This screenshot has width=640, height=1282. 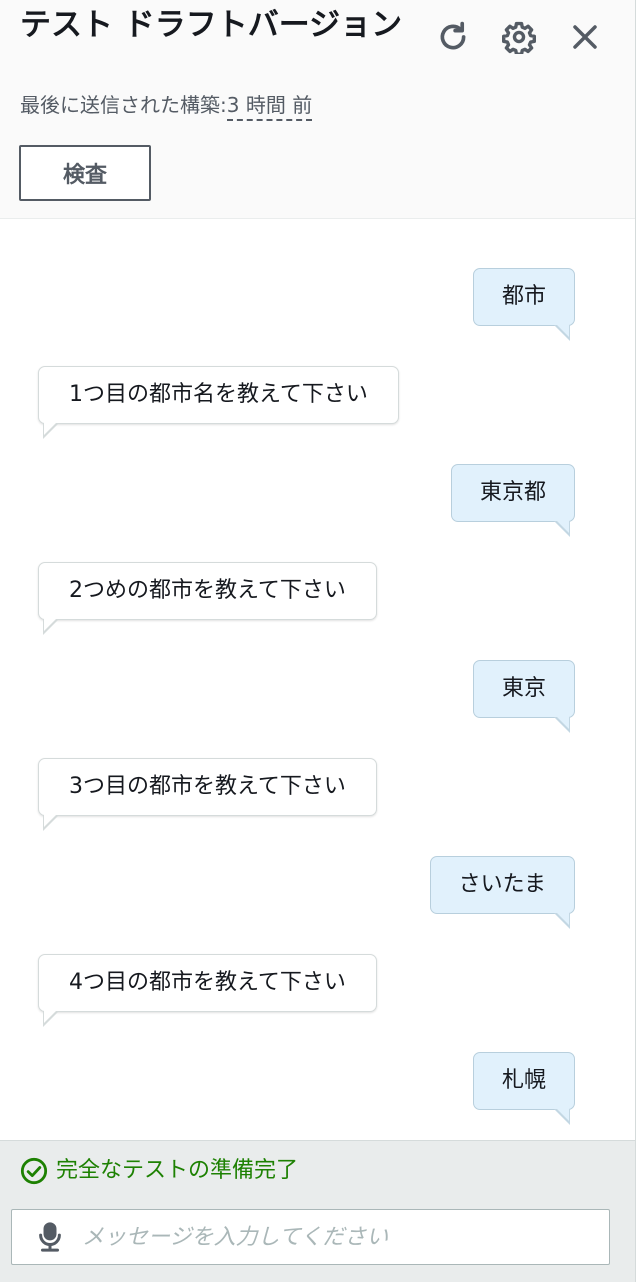 What do you see at coordinates (344, 1237) in the screenshot?
I see `message-input` at bounding box center [344, 1237].